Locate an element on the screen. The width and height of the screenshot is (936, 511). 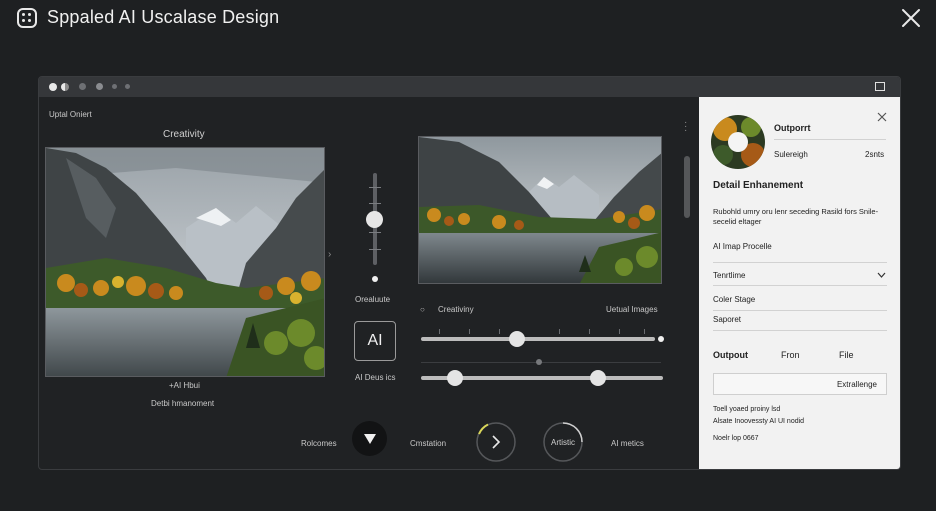
ai-process-item: AI Imap Procelle is located at coordinates (742, 246).